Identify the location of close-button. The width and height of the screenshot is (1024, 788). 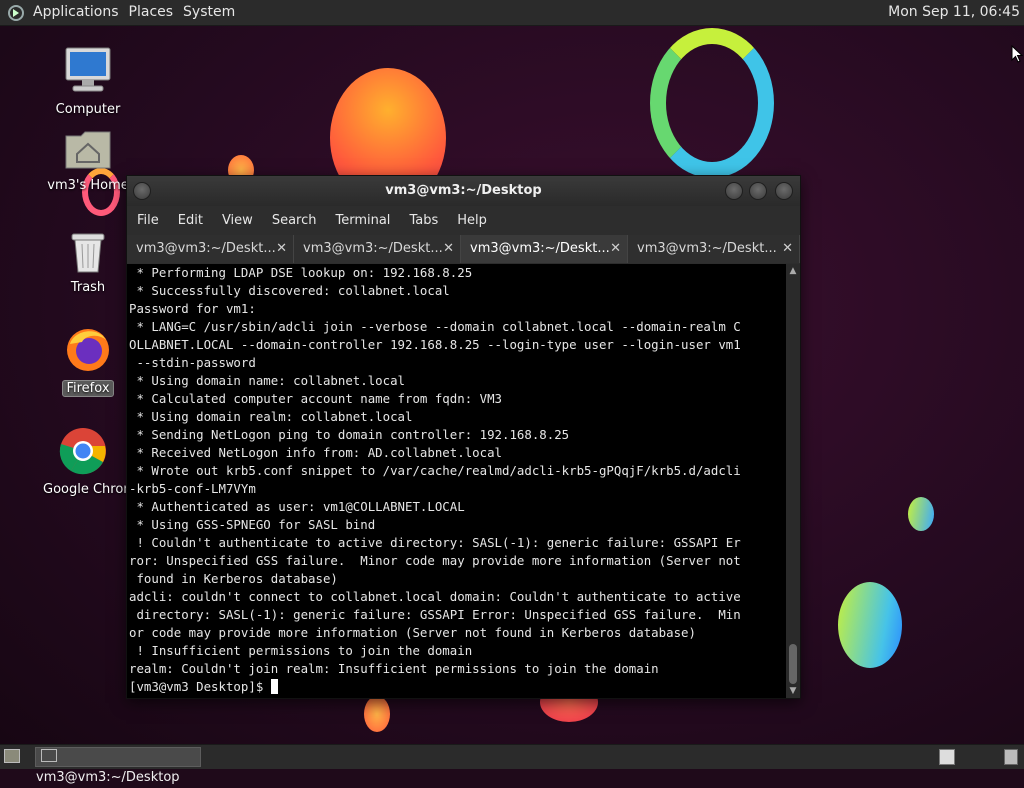
(784, 191).